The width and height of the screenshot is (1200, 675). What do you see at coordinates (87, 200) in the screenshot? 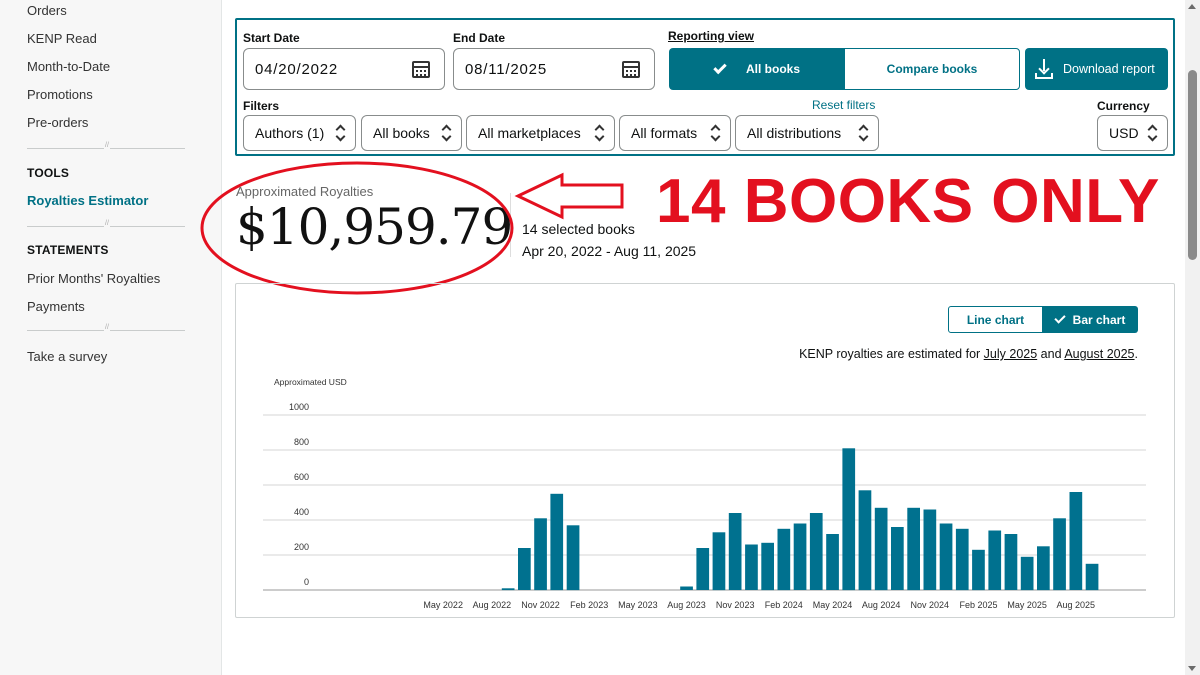
I see `sidebar-item-royalties-estimator: Royalties Estimator` at bounding box center [87, 200].